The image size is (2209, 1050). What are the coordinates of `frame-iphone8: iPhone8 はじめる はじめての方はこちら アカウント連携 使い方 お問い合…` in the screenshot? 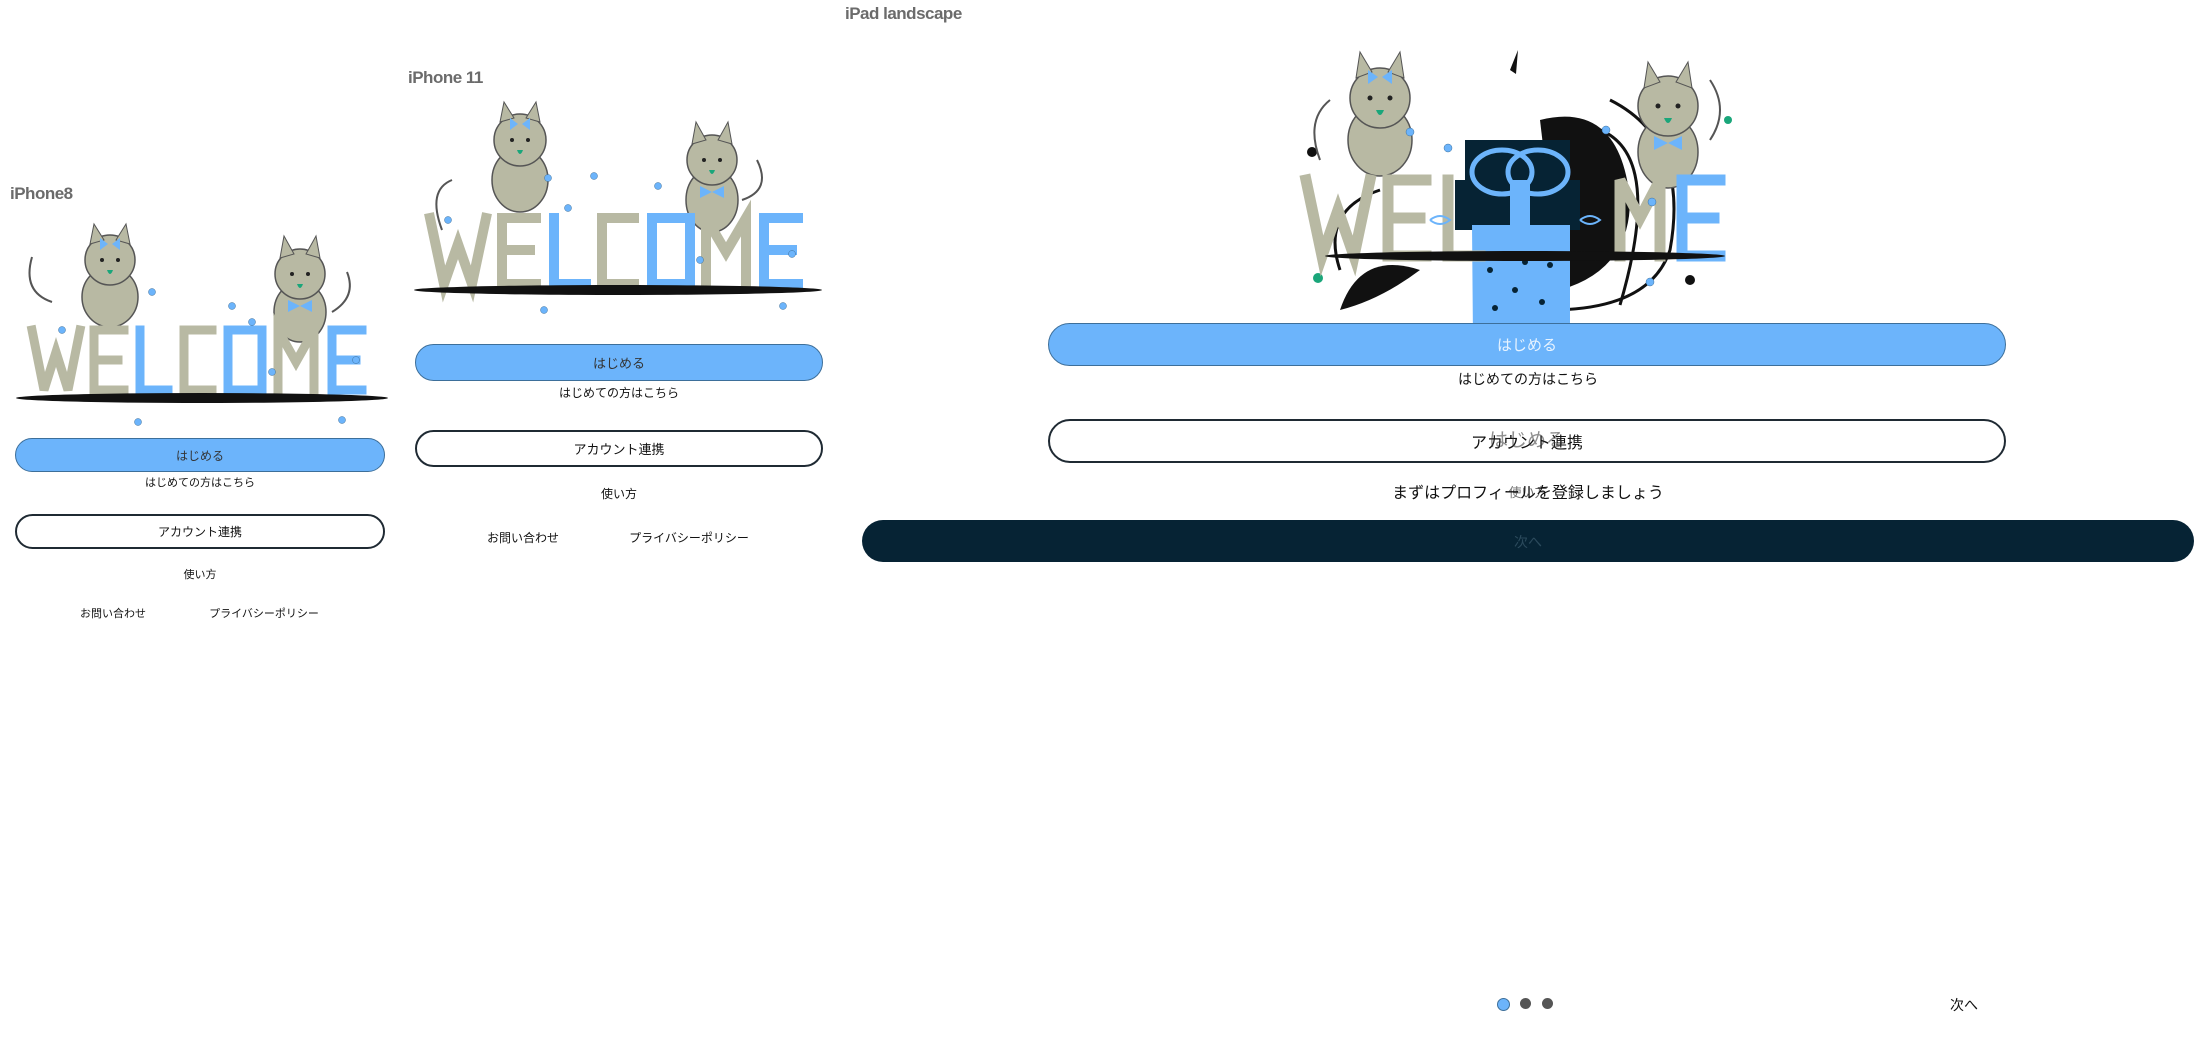 It's located at (200, 325).